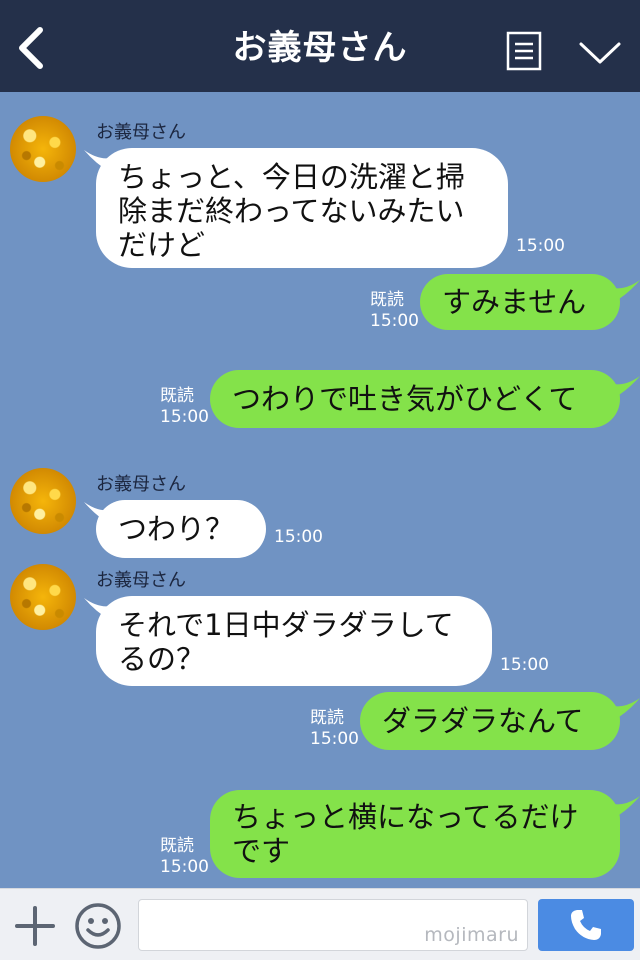 The width and height of the screenshot is (640, 960). What do you see at coordinates (98, 926) in the screenshot?
I see `smiley-icon` at bounding box center [98, 926].